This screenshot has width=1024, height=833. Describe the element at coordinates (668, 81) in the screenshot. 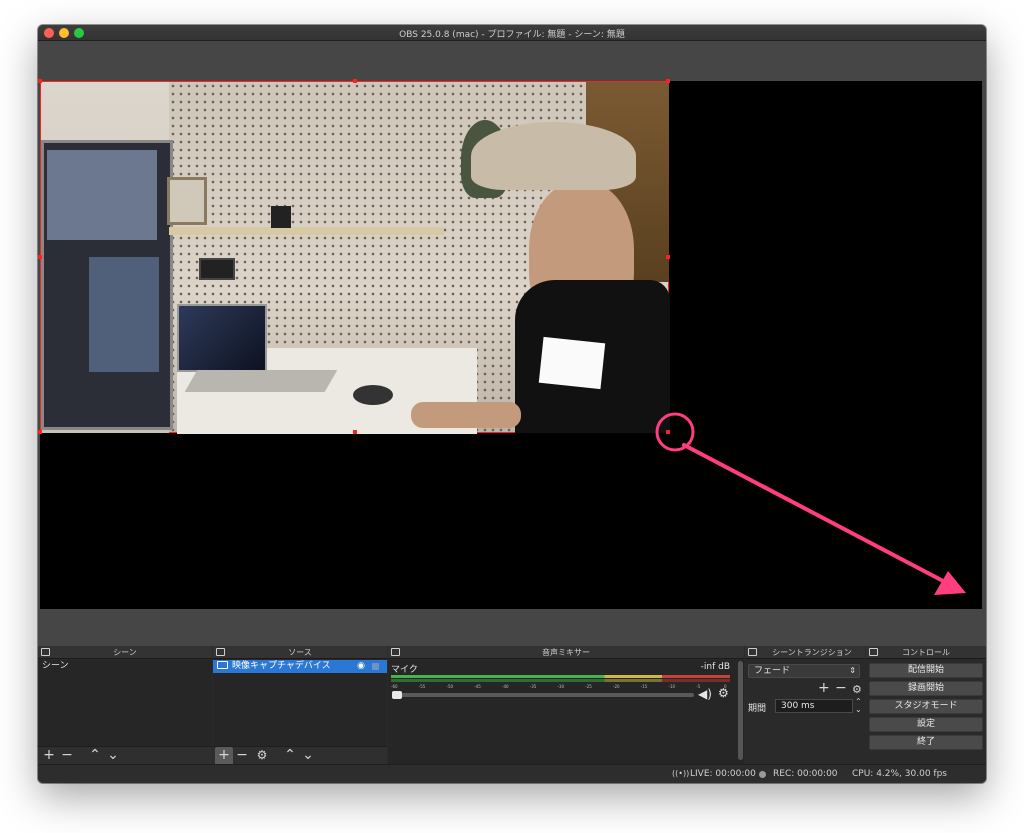

I see `resize-handle-top-right` at that location.